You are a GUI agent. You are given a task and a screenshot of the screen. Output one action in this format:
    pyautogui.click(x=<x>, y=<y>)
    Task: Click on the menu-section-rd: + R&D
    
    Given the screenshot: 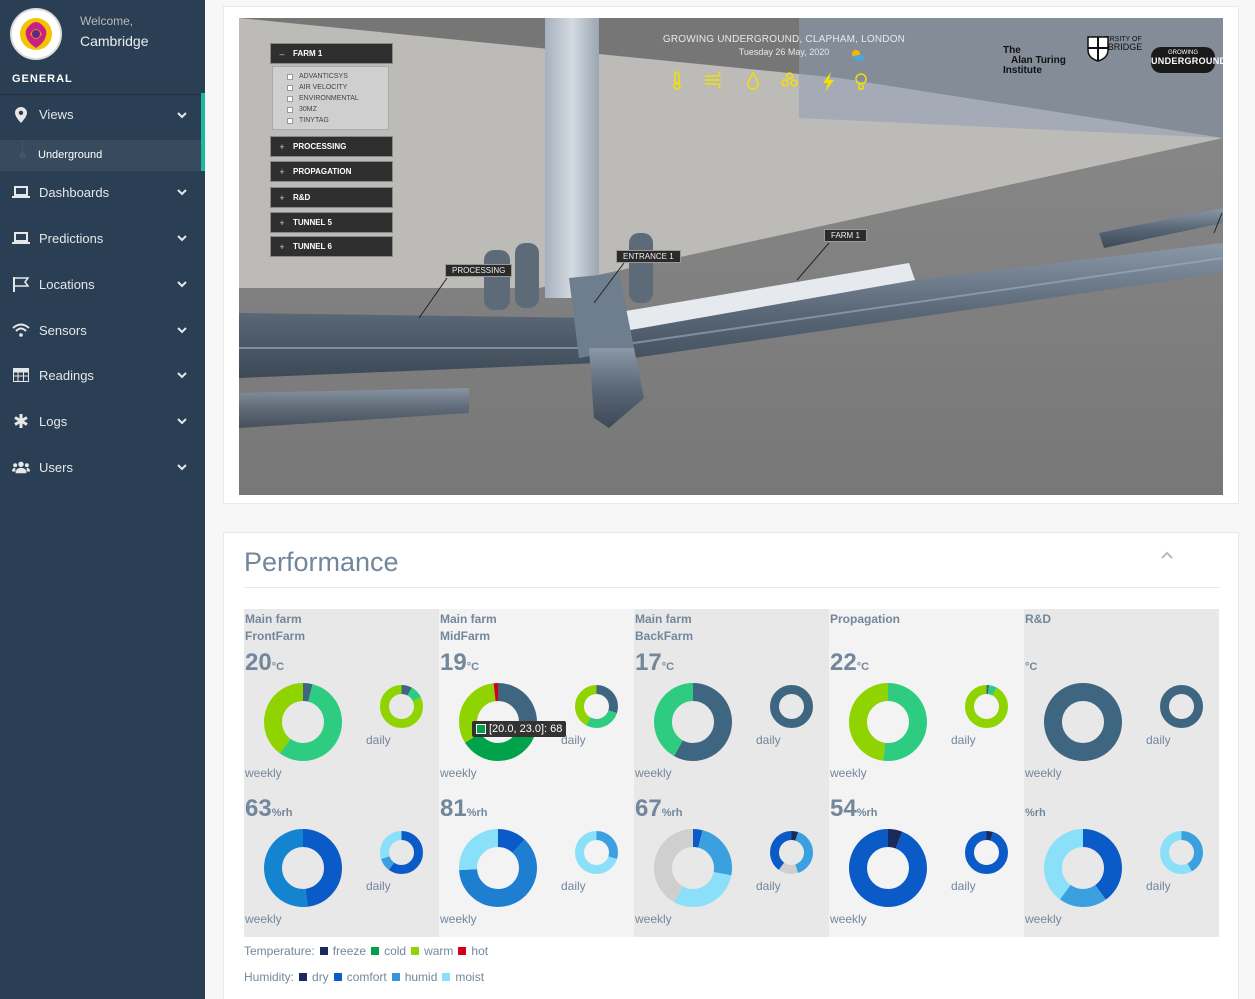 What is the action you would take?
    pyautogui.click(x=331, y=197)
    